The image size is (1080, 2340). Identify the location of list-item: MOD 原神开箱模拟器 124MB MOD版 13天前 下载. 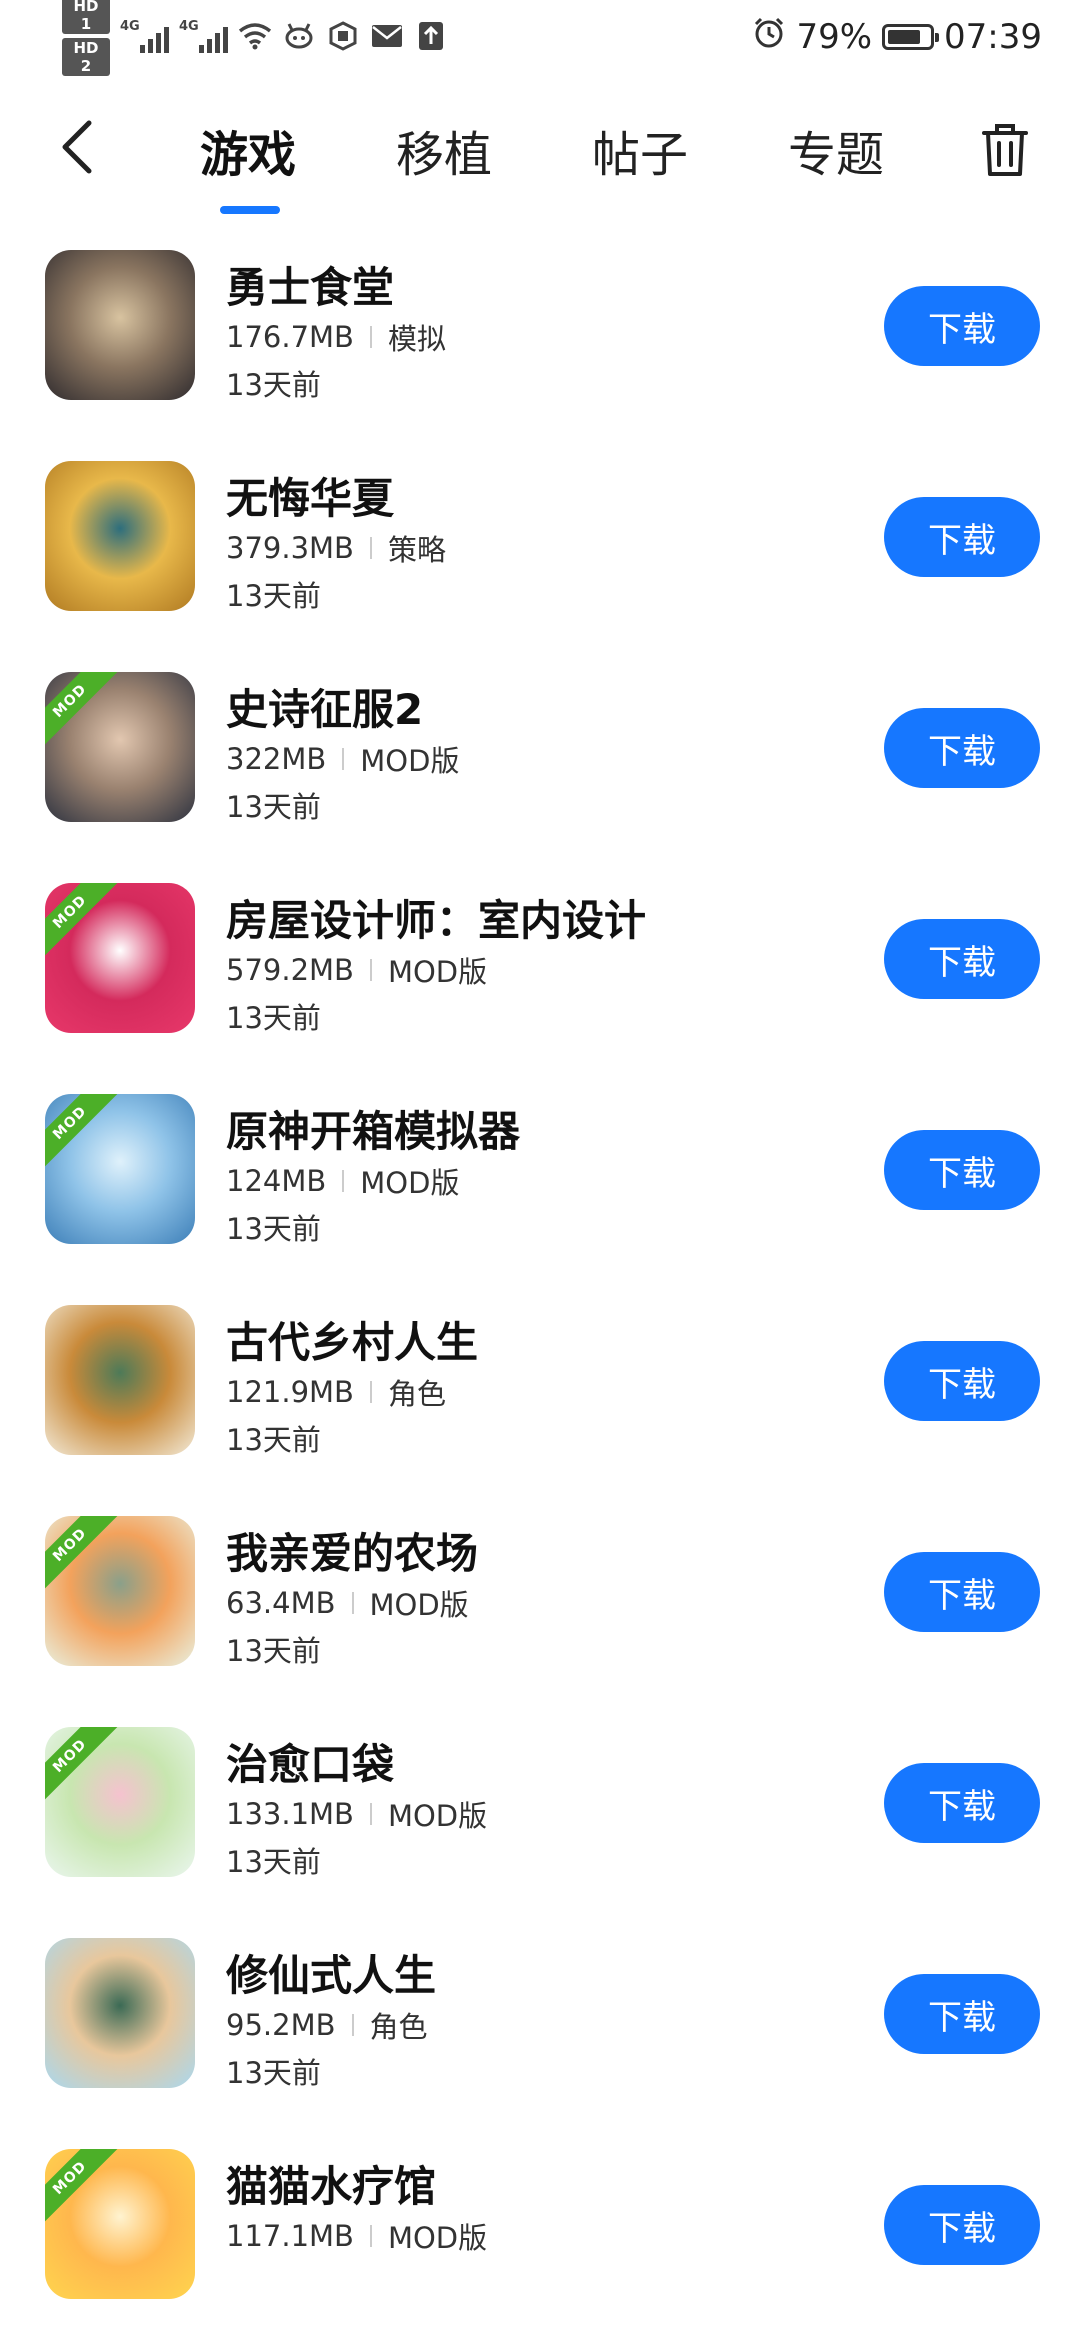
(540, 1179).